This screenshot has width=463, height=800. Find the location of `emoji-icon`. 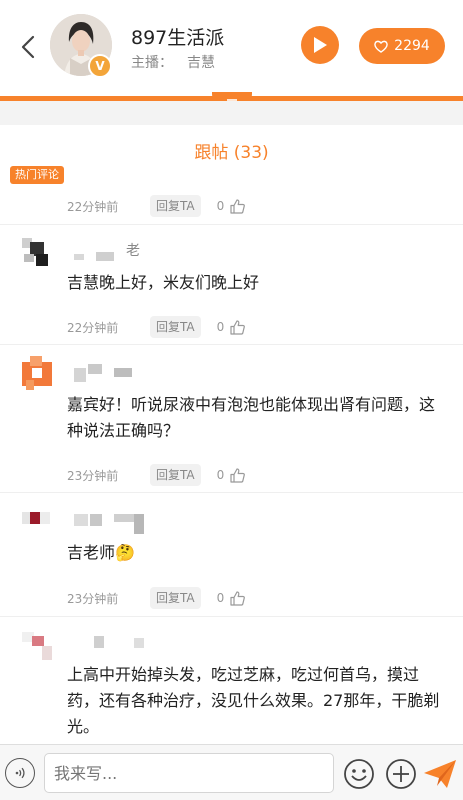

emoji-icon is located at coordinates (359, 774).